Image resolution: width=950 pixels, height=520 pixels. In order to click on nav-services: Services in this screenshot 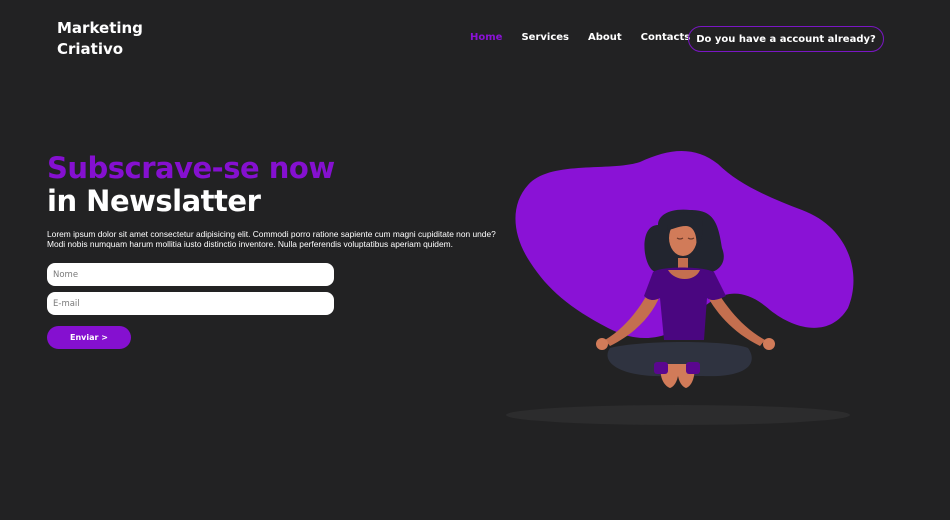, I will do `click(545, 37)`.